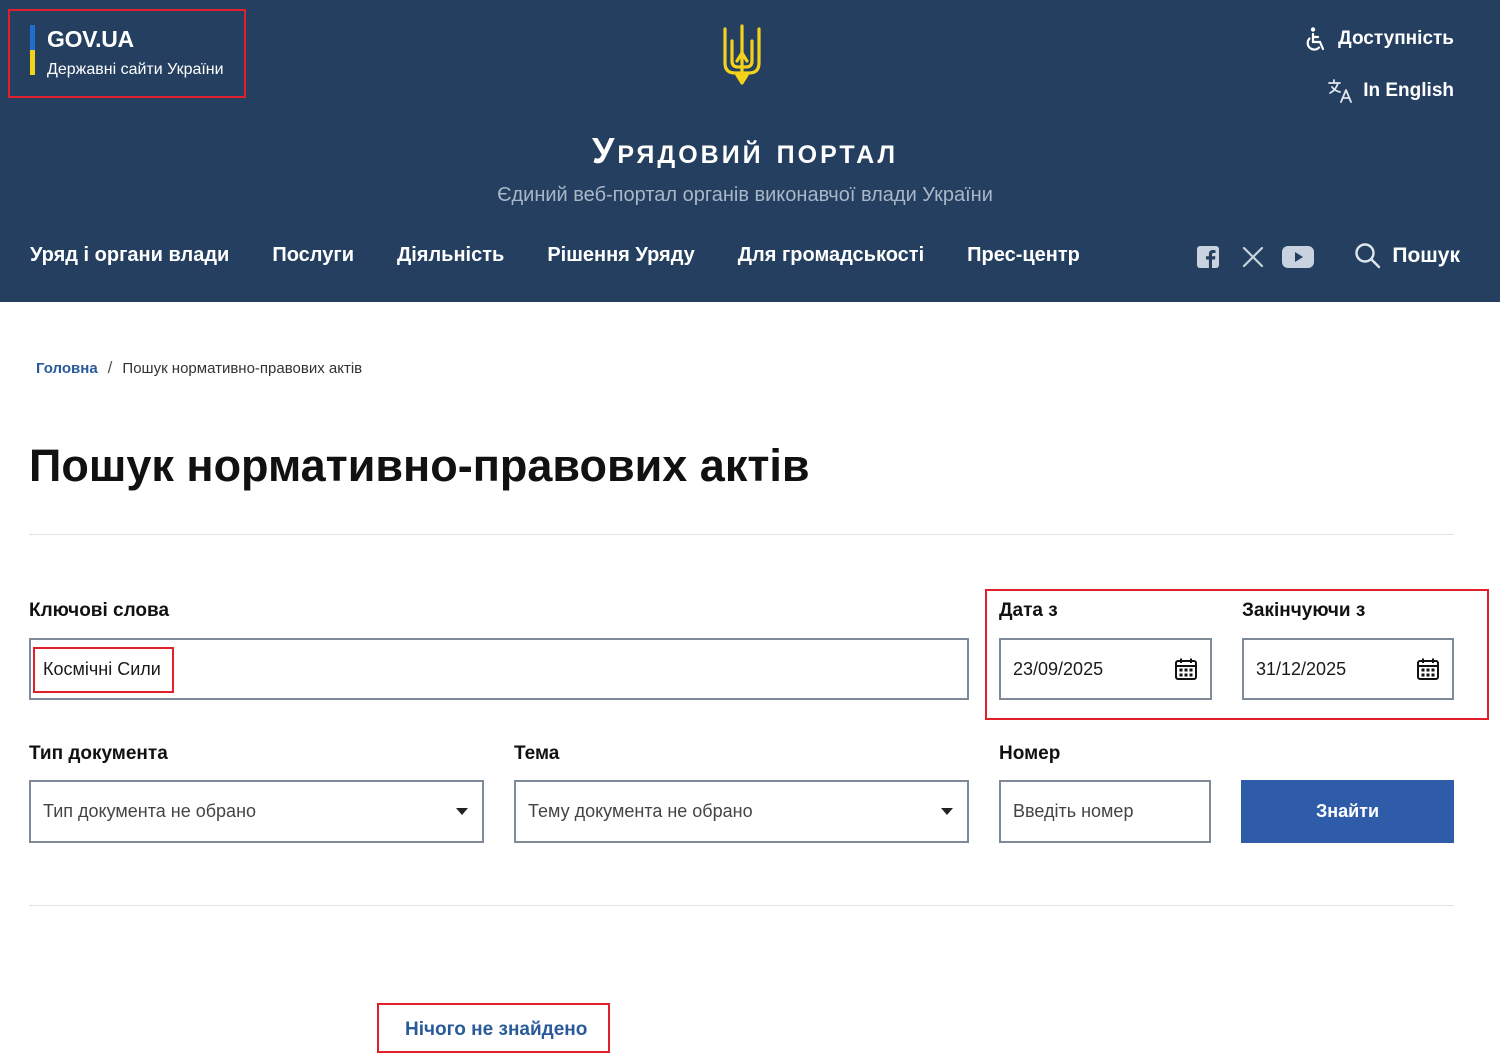 This screenshot has height=1061, width=1500. I want to click on keywords-input: Космічні Сили, so click(499, 669).